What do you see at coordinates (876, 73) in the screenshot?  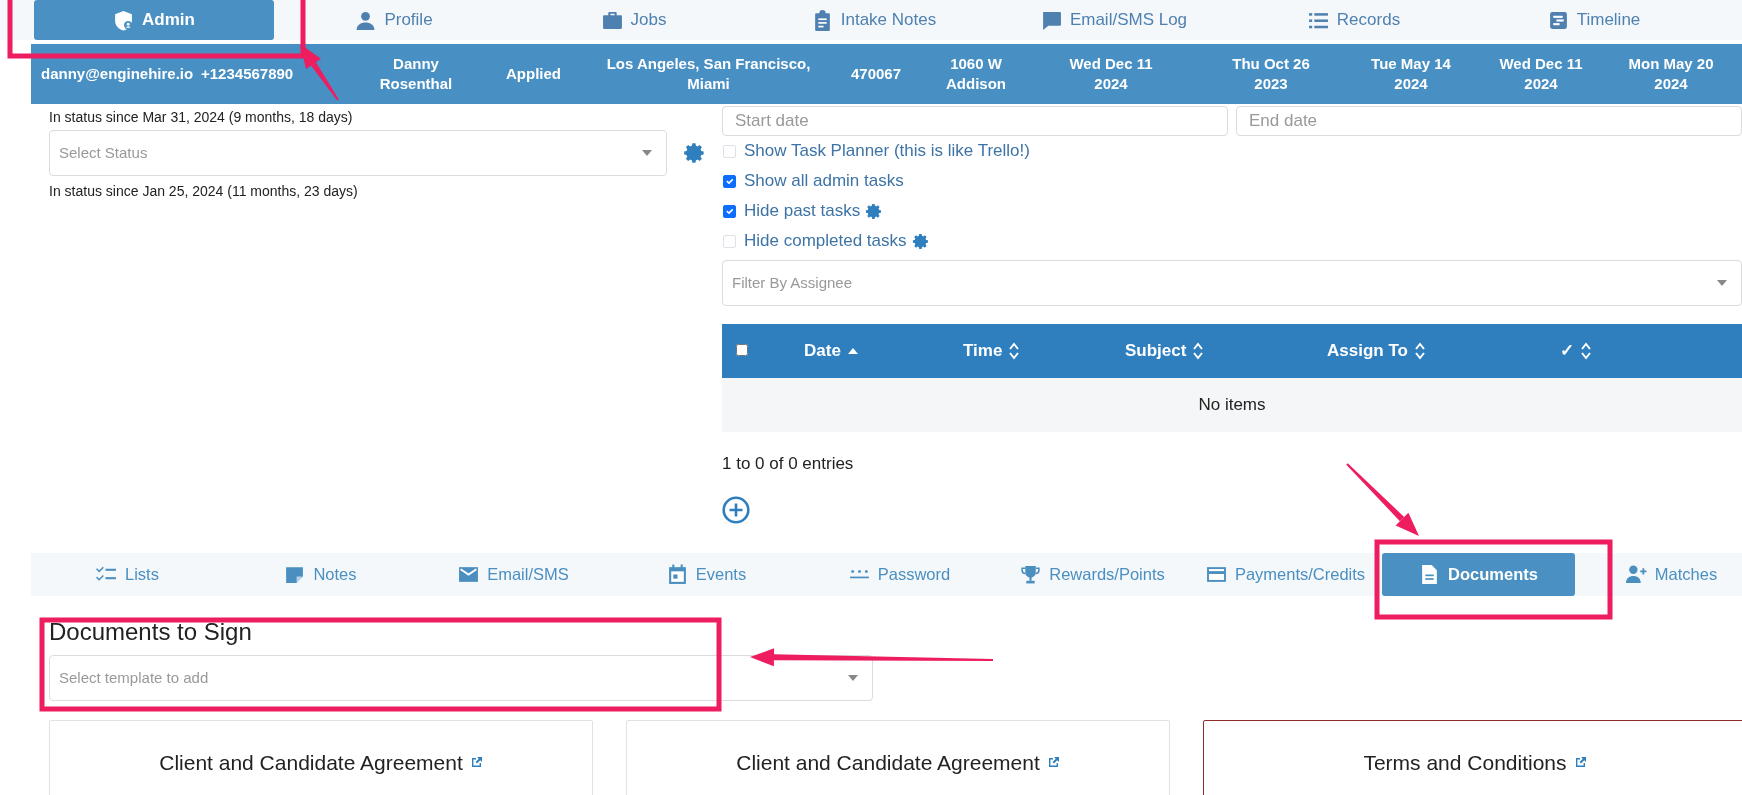 I see `summary-value: 470067` at bounding box center [876, 73].